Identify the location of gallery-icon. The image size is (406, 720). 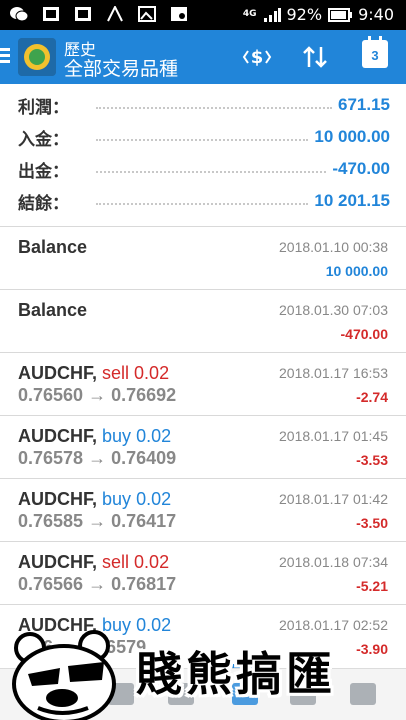
(147, 14).